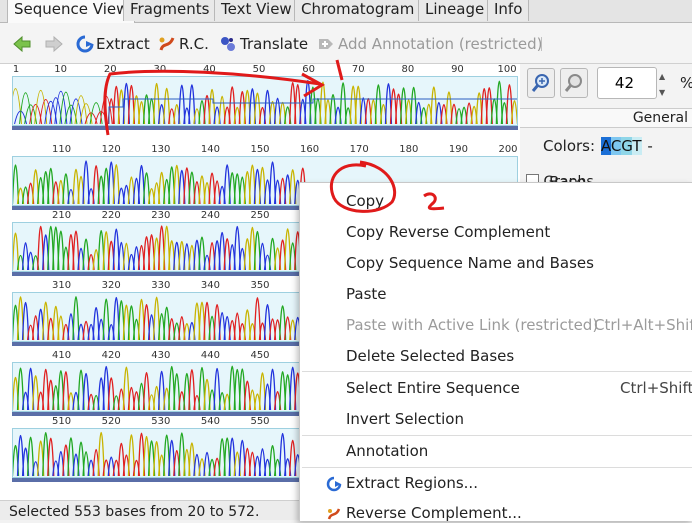 This screenshot has height=523, width=692. Describe the element at coordinates (210, 355) in the screenshot. I see `ruler-tick-label: 440` at that location.